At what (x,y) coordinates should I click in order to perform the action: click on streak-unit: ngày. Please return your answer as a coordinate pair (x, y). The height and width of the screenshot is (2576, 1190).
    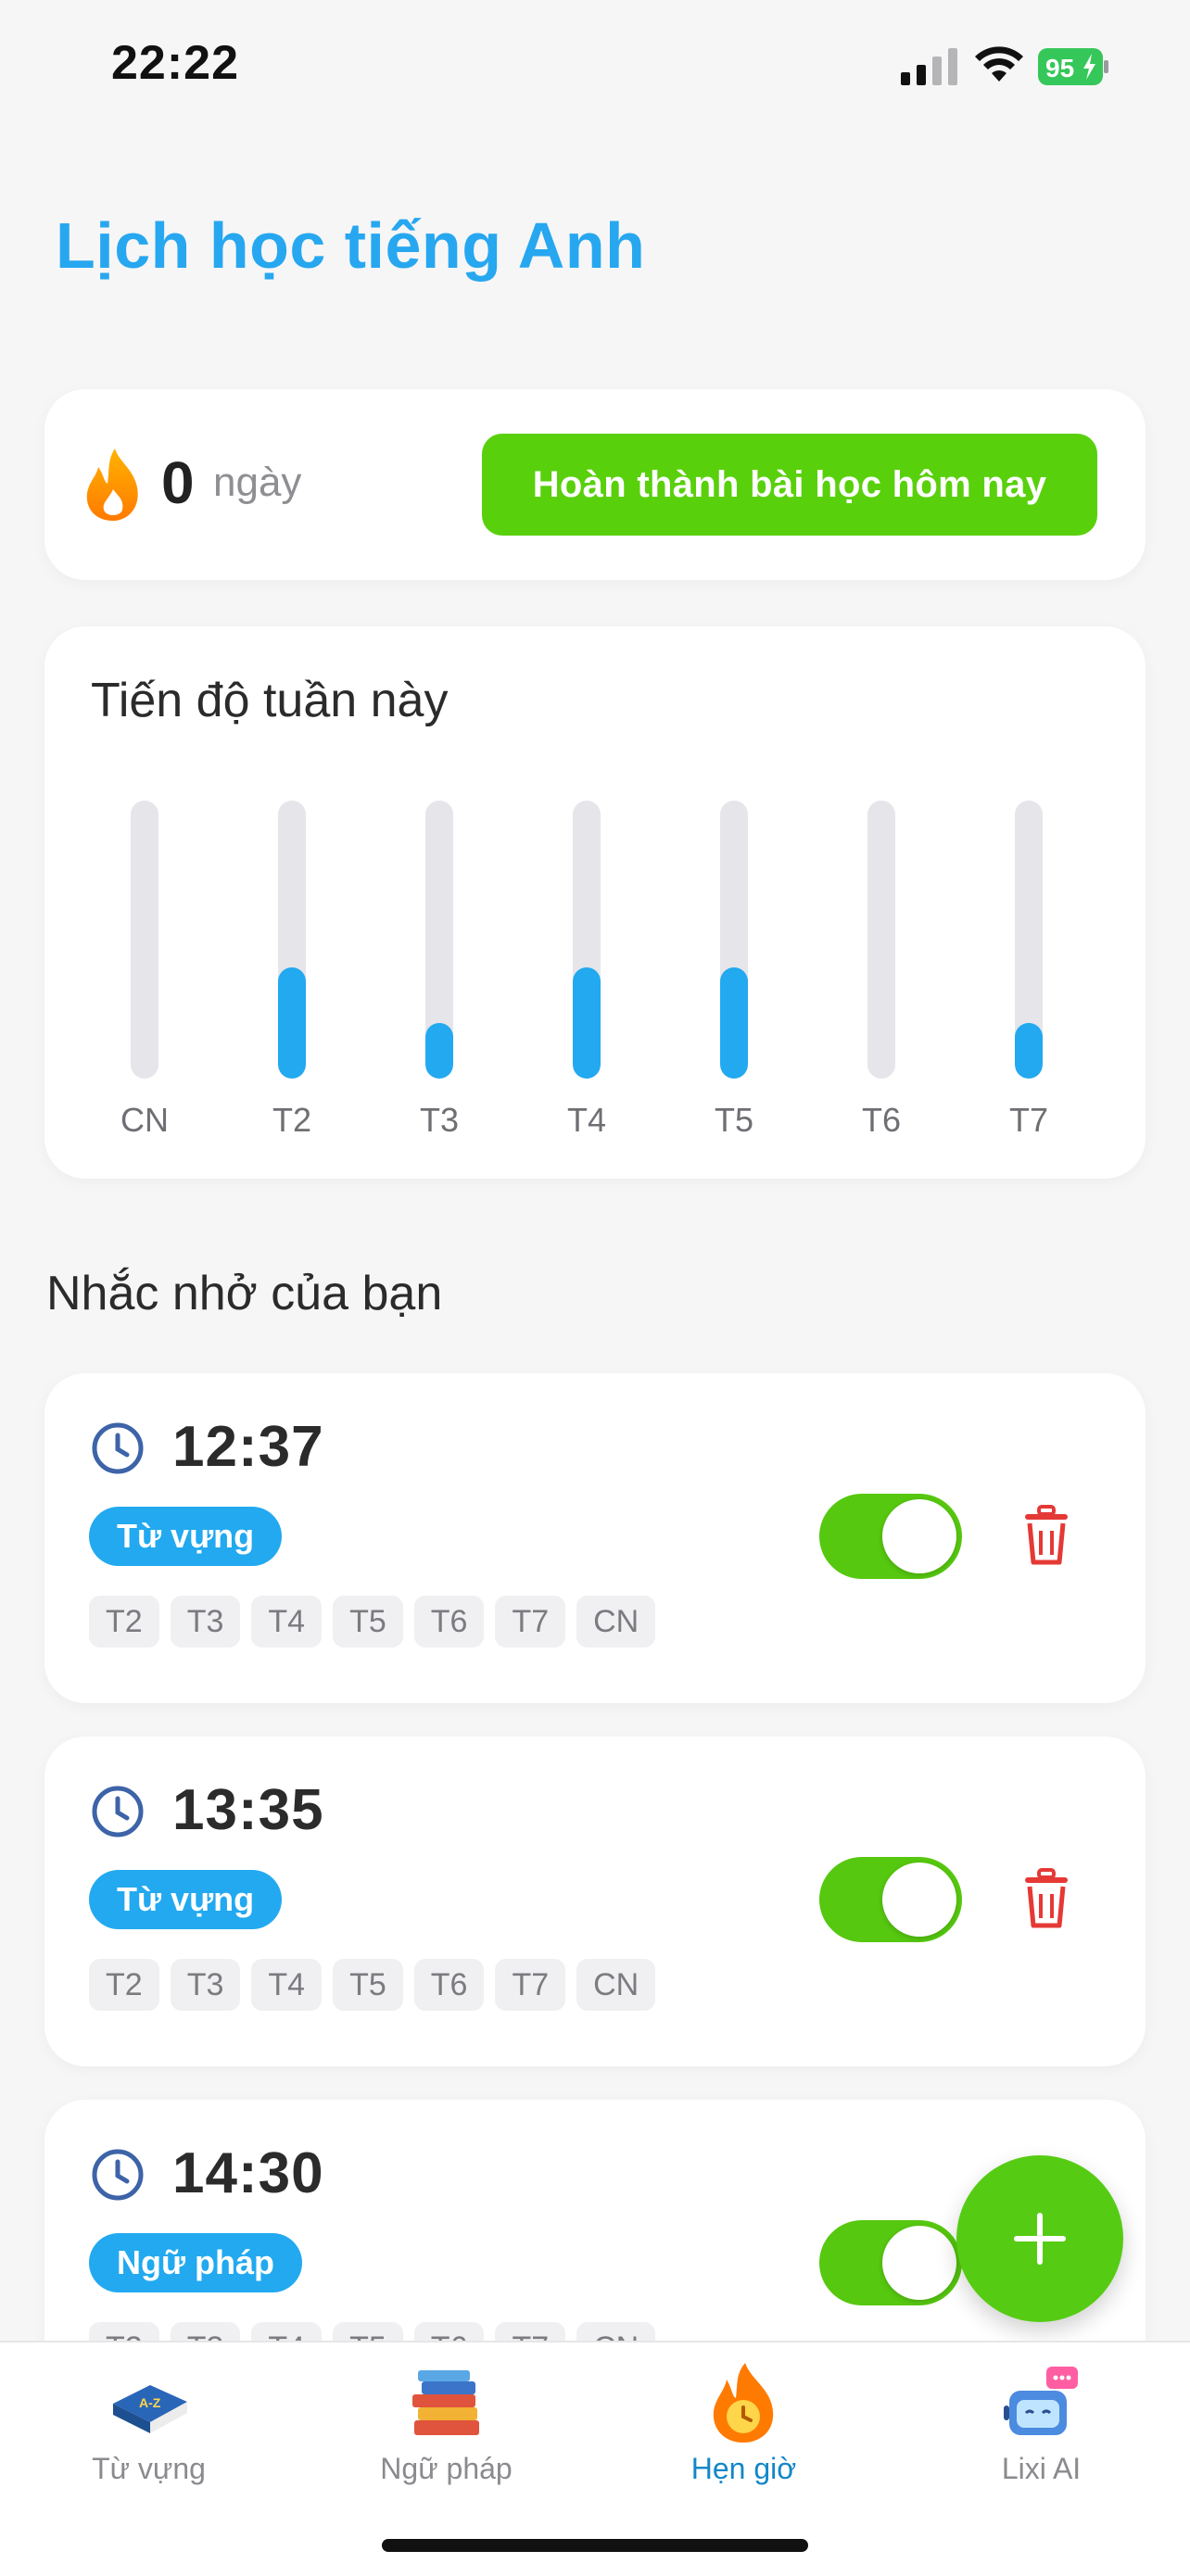
    Looking at the image, I should click on (257, 483).